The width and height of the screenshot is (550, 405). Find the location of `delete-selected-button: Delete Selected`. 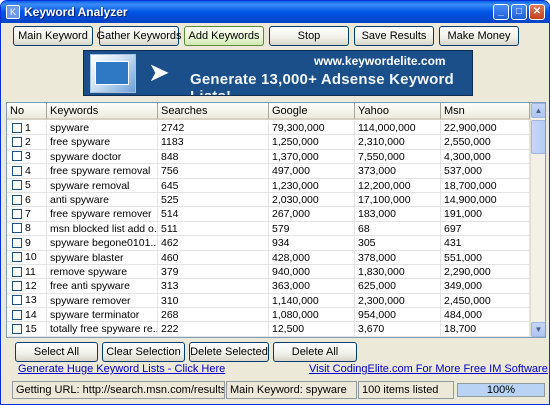

delete-selected-button: Delete Selected is located at coordinates (229, 352).